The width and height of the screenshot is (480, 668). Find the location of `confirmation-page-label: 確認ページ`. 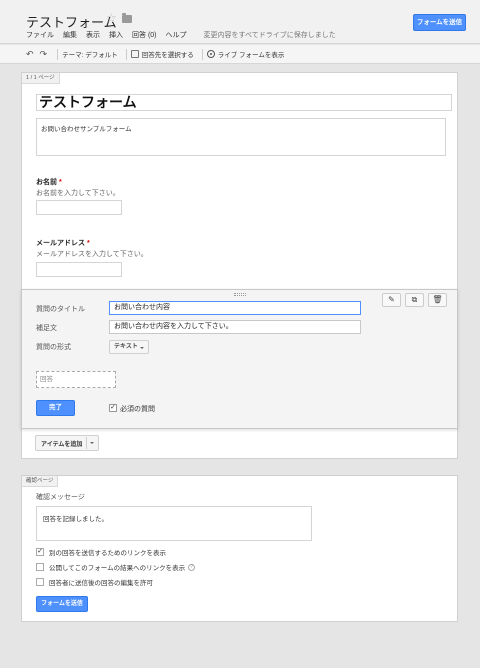

confirmation-page-label: 確認ページ is located at coordinates (40, 481).